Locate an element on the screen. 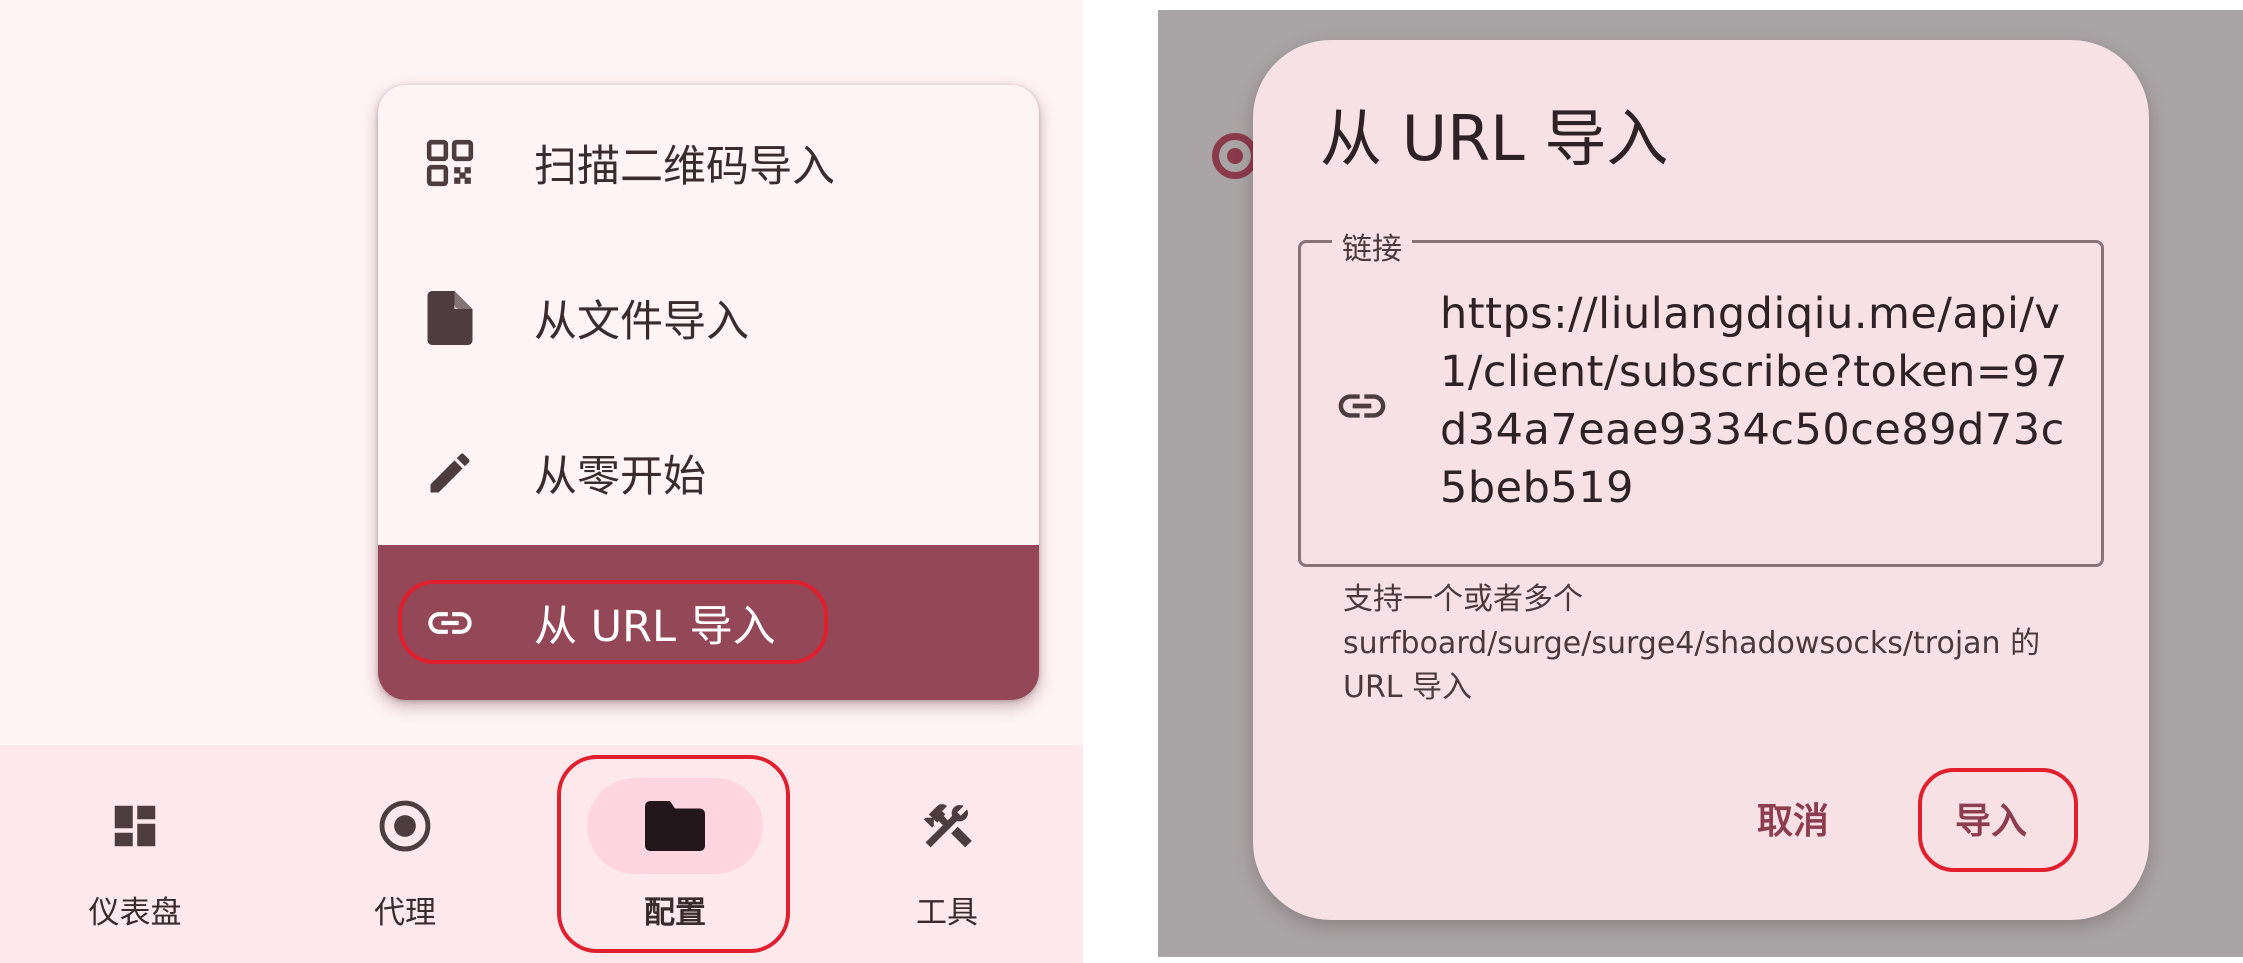 The width and height of the screenshot is (2243, 963). tools-icon is located at coordinates (947, 826).